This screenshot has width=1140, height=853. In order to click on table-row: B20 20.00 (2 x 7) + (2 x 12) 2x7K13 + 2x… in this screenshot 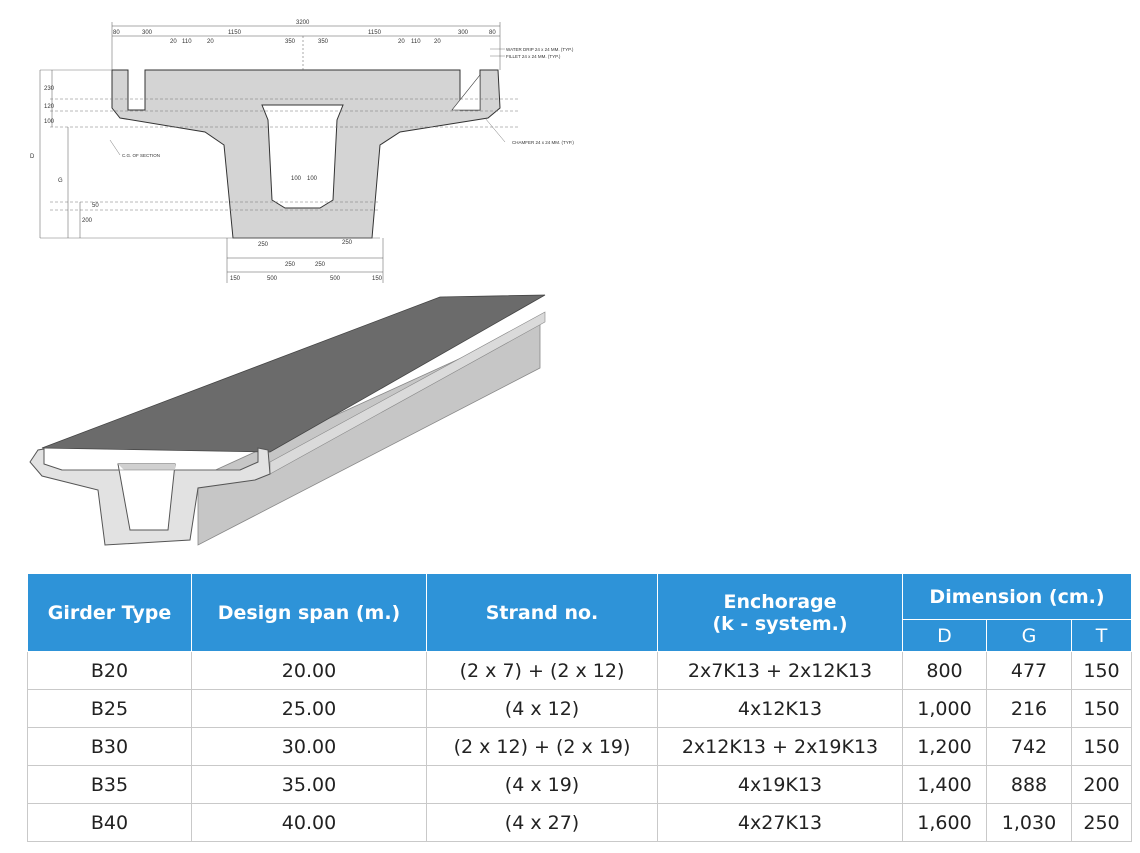, I will do `click(579, 670)`.